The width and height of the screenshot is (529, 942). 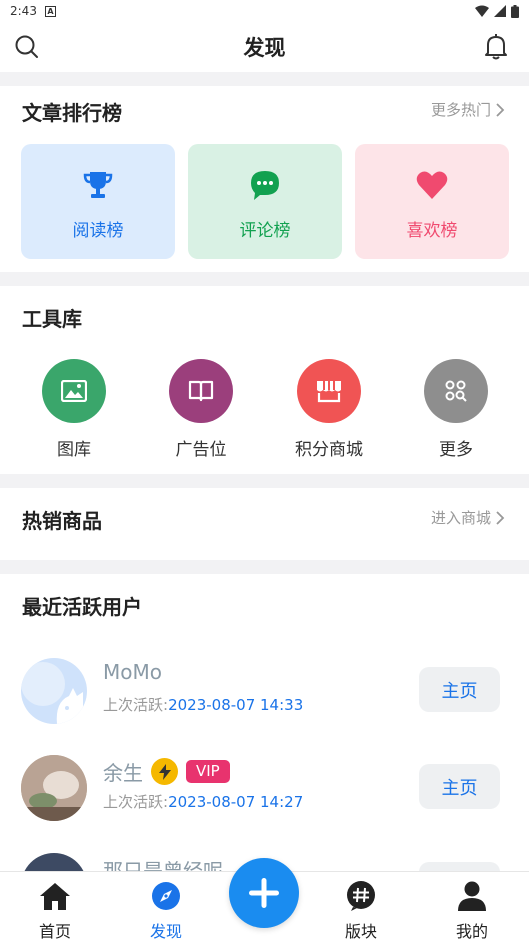 What do you see at coordinates (50, 11) in the screenshot?
I see `notification-icon: A` at bounding box center [50, 11].